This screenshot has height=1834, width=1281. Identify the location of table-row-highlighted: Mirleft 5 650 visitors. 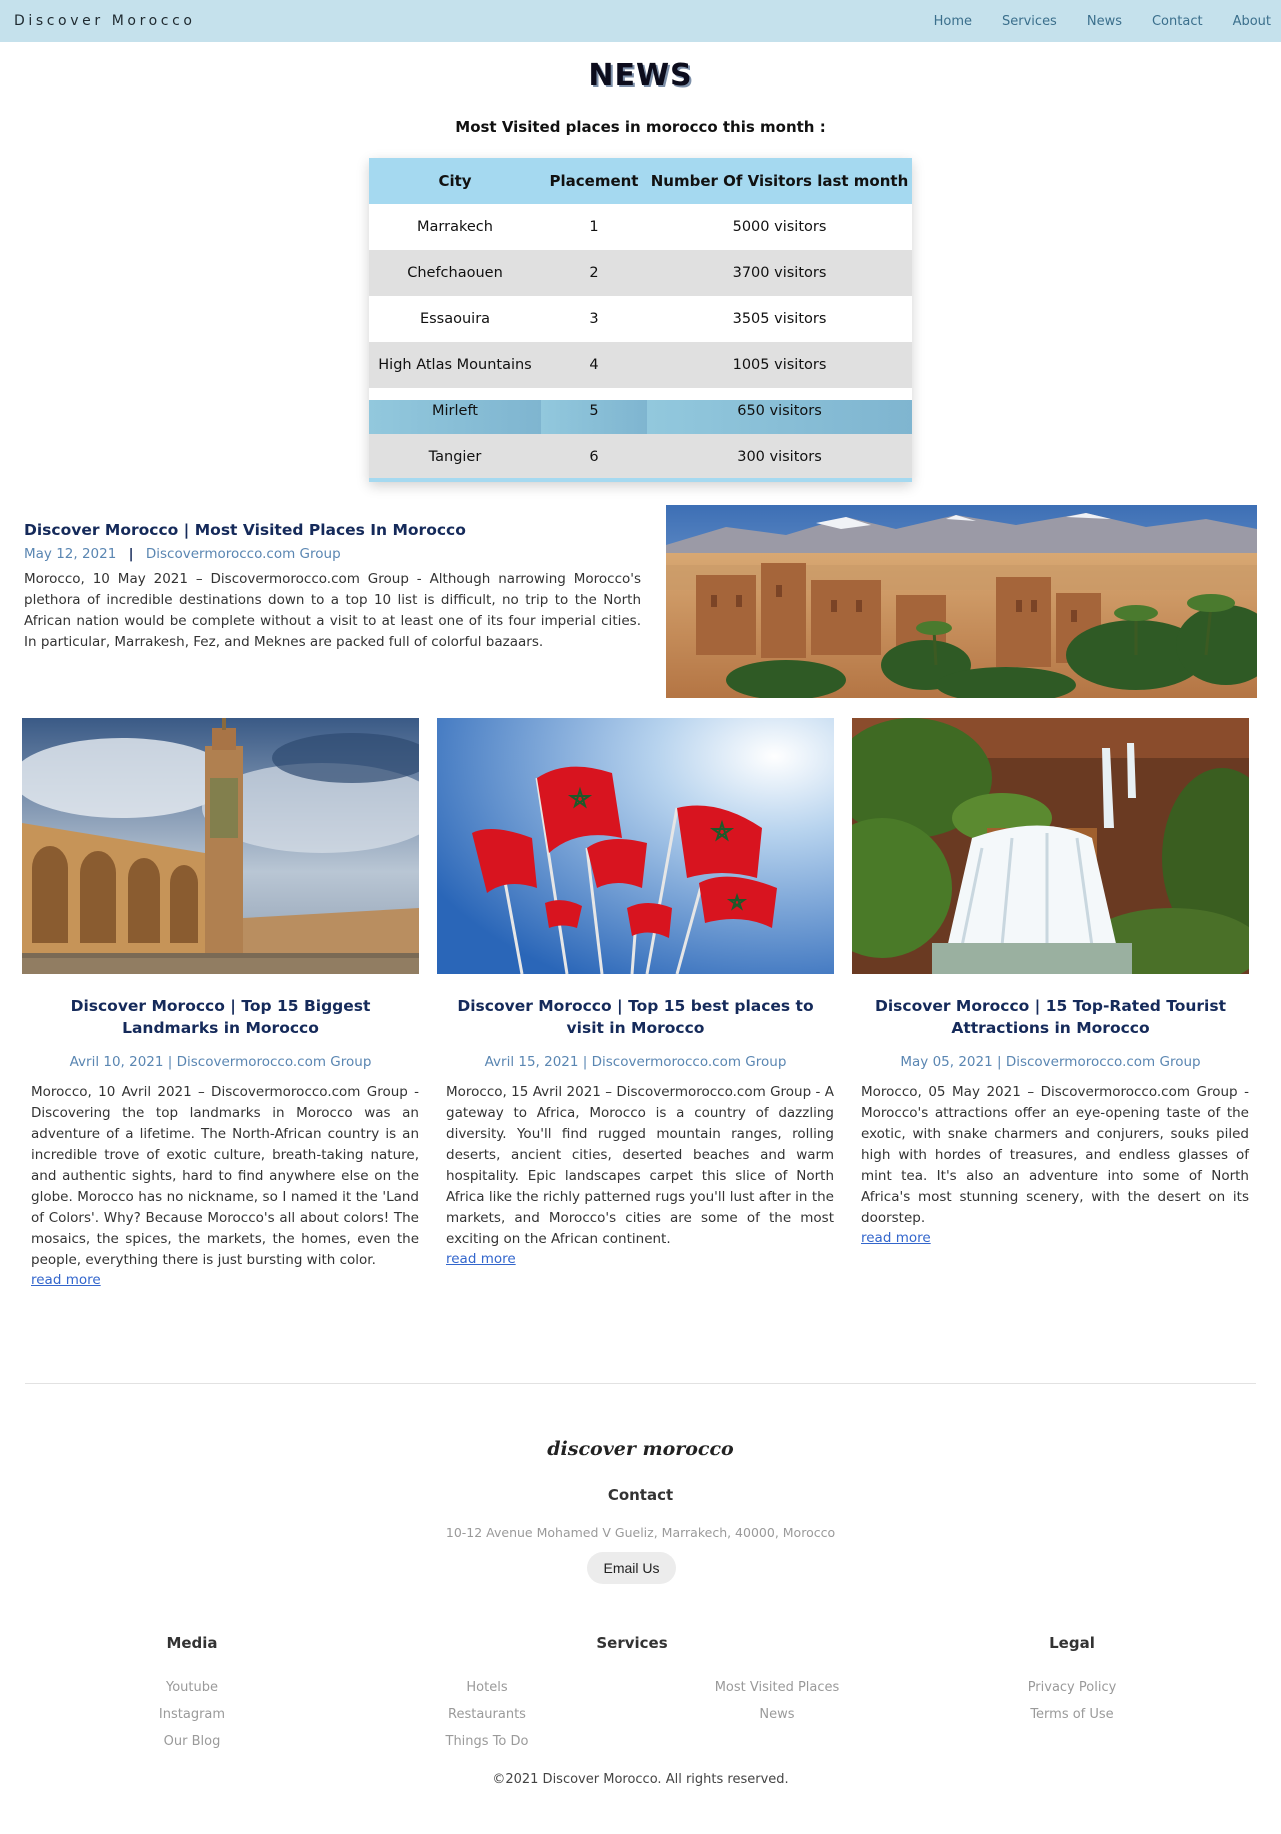
(640, 417).